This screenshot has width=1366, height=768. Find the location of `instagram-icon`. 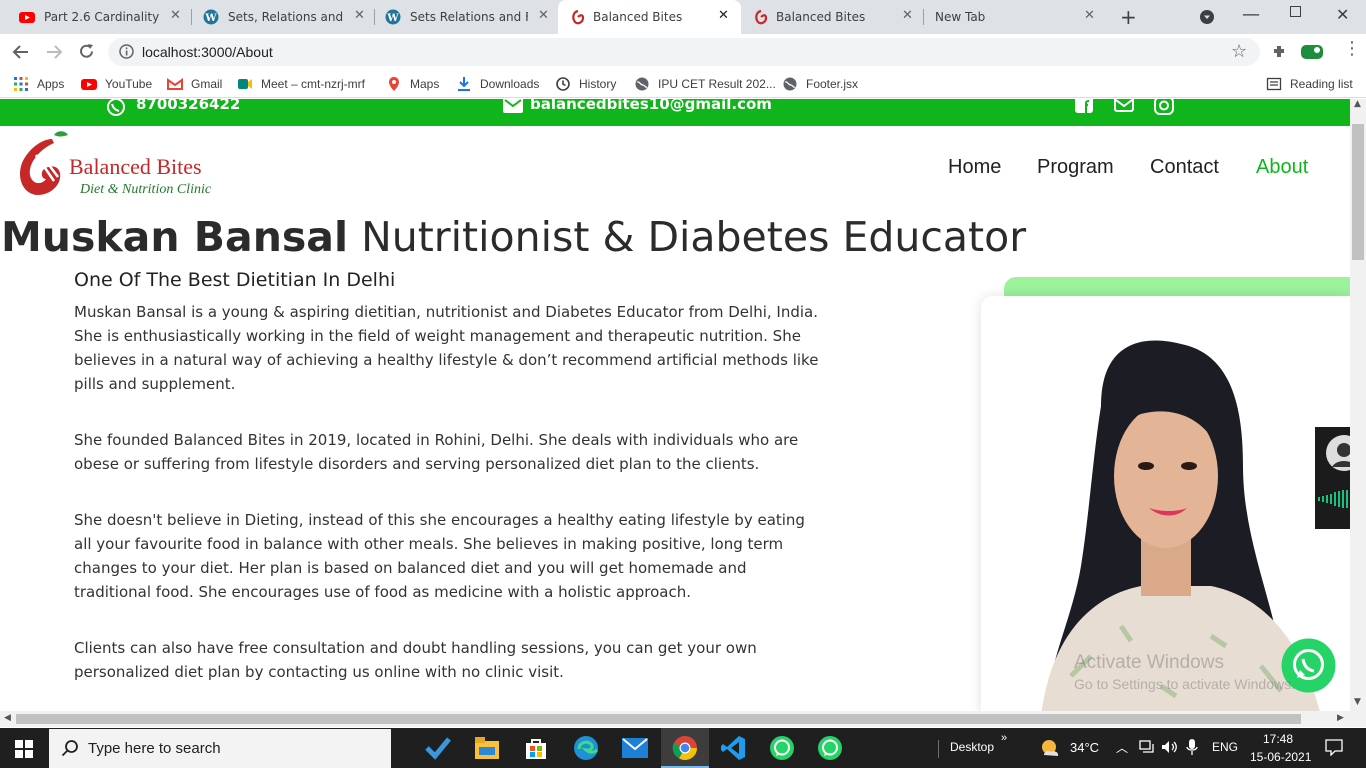

instagram-icon is located at coordinates (1164, 107).